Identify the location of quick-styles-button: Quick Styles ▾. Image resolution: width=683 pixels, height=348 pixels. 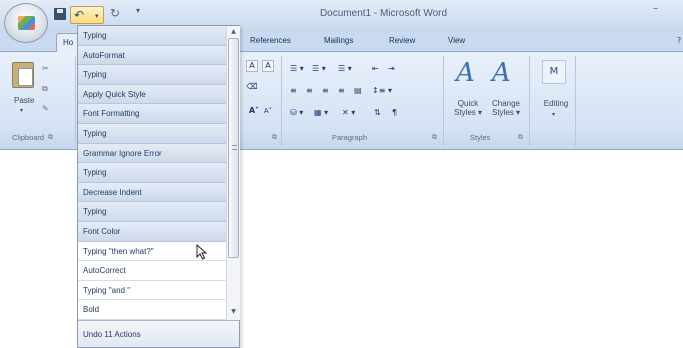
(468, 108).